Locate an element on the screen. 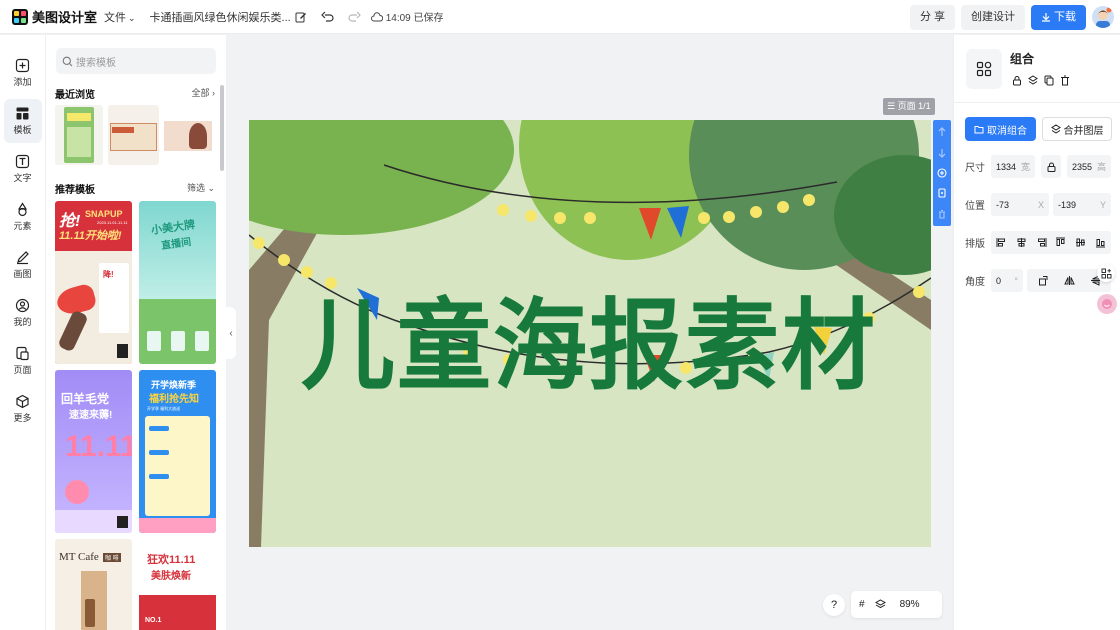  height-field: 2355 高 is located at coordinates (1089, 166).